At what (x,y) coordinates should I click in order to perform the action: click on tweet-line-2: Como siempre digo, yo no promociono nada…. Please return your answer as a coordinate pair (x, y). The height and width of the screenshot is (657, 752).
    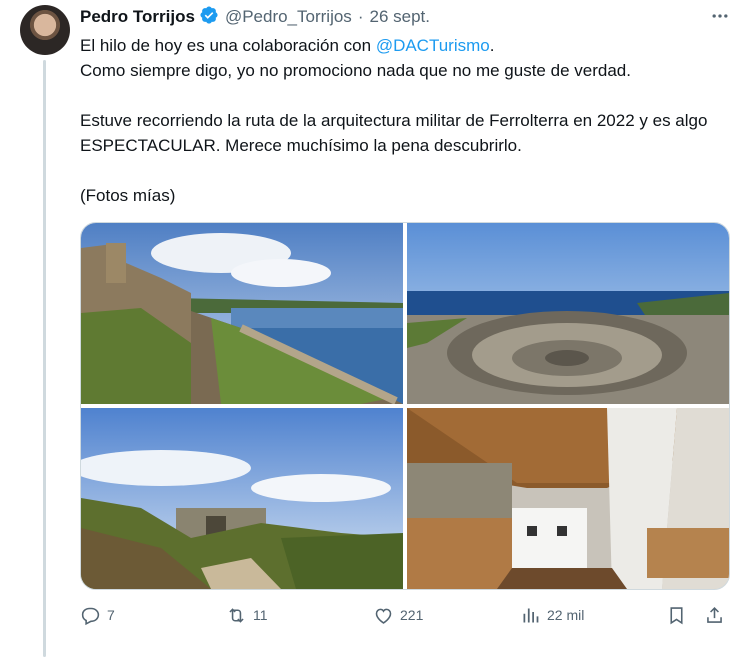
    Looking at the image, I should click on (355, 70).